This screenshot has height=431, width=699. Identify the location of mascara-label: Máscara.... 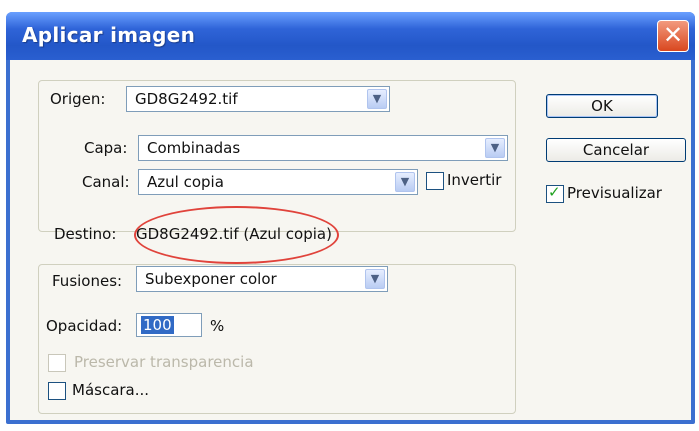
(111, 390).